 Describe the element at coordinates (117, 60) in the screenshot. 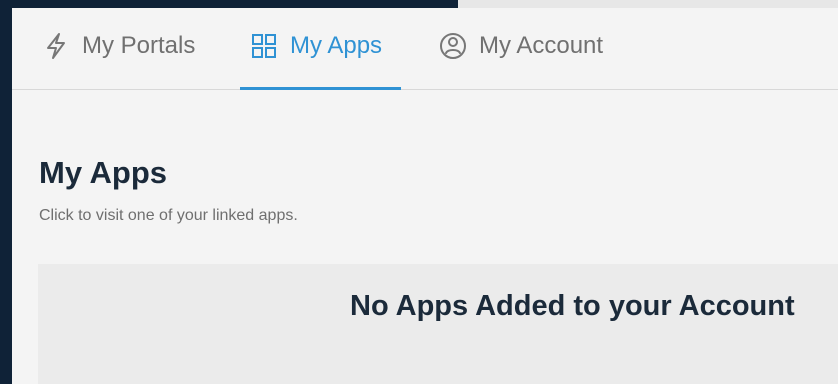

I see `tab-my-portals: My Portals` at that location.